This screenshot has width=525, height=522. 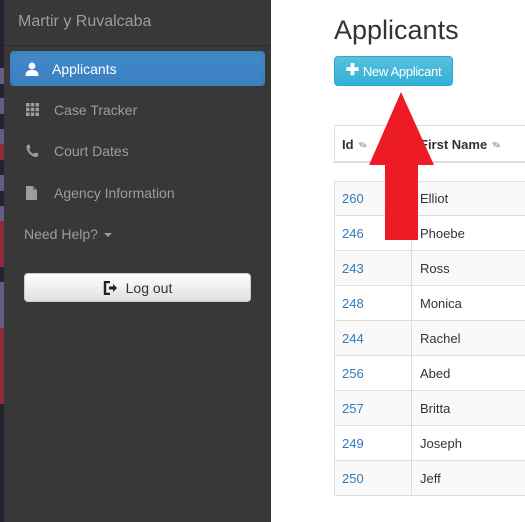 What do you see at coordinates (110, 287) in the screenshot?
I see `log-out-icon` at bounding box center [110, 287].